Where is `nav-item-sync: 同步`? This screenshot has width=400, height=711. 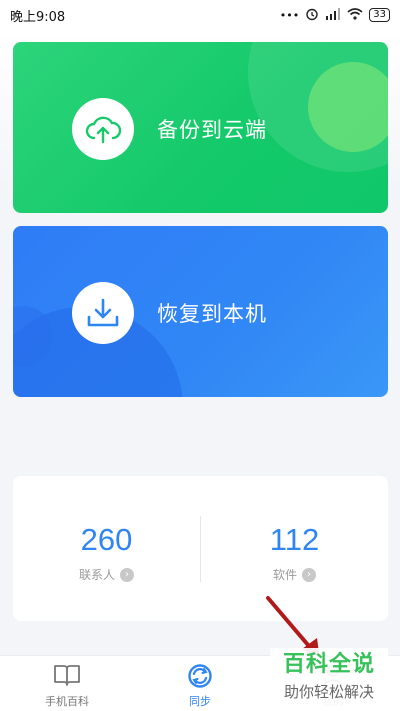
nav-item-sync: 同步 is located at coordinates (200, 683).